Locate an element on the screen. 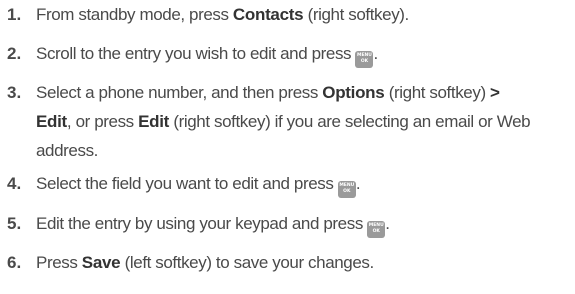  softkey-label: Save is located at coordinates (101, 262).